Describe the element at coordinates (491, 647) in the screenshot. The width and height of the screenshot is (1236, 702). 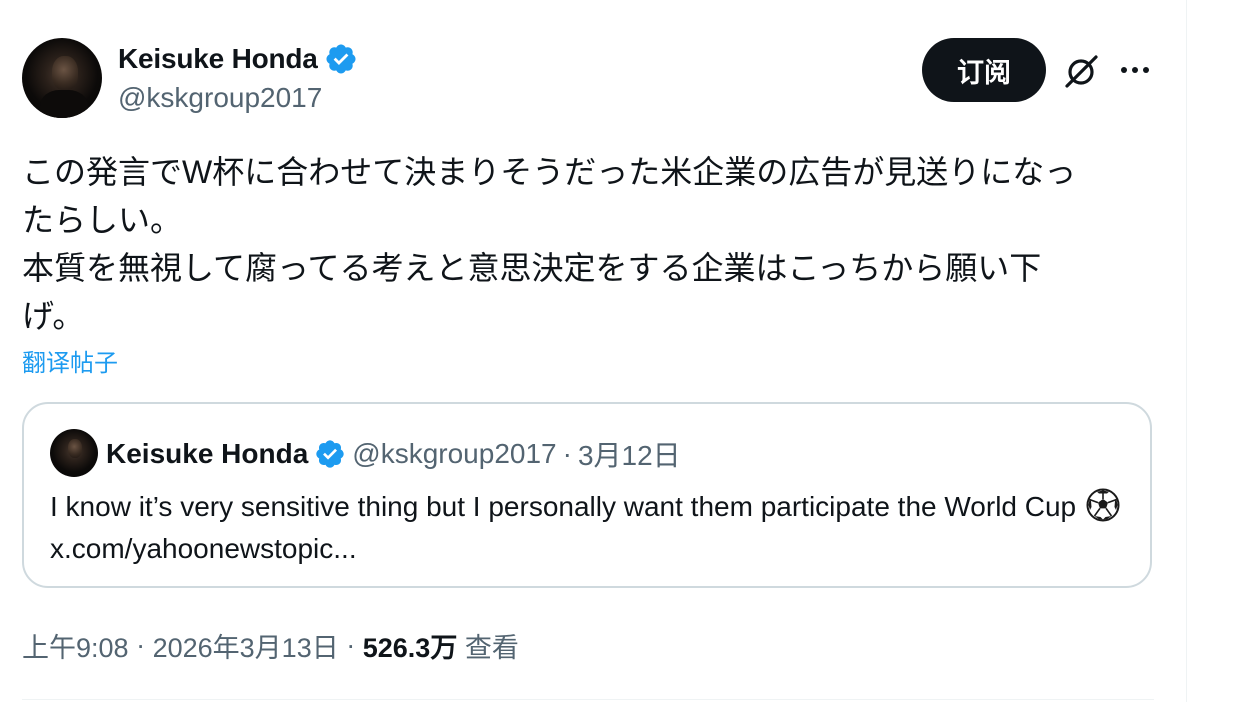
I see `views-label: 查看` at that location.